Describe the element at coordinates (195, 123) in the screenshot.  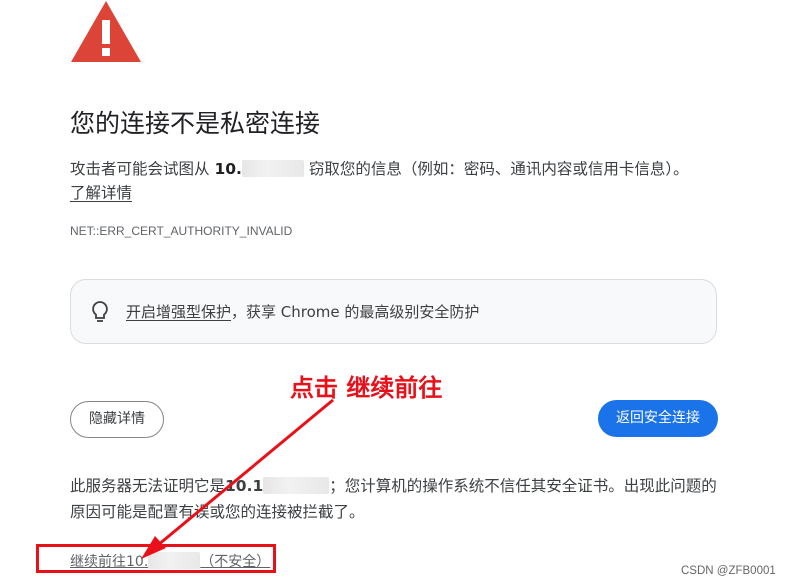
I see `page-title: 您的连接不是私密连接` at that location.